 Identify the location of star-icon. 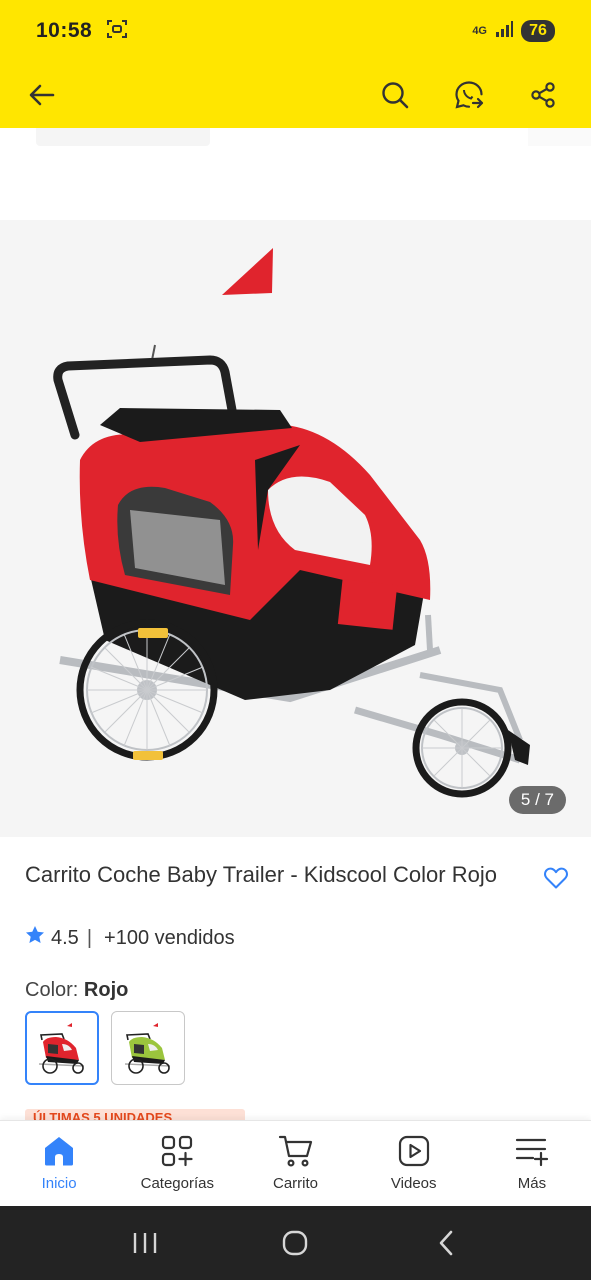
(35, 938).